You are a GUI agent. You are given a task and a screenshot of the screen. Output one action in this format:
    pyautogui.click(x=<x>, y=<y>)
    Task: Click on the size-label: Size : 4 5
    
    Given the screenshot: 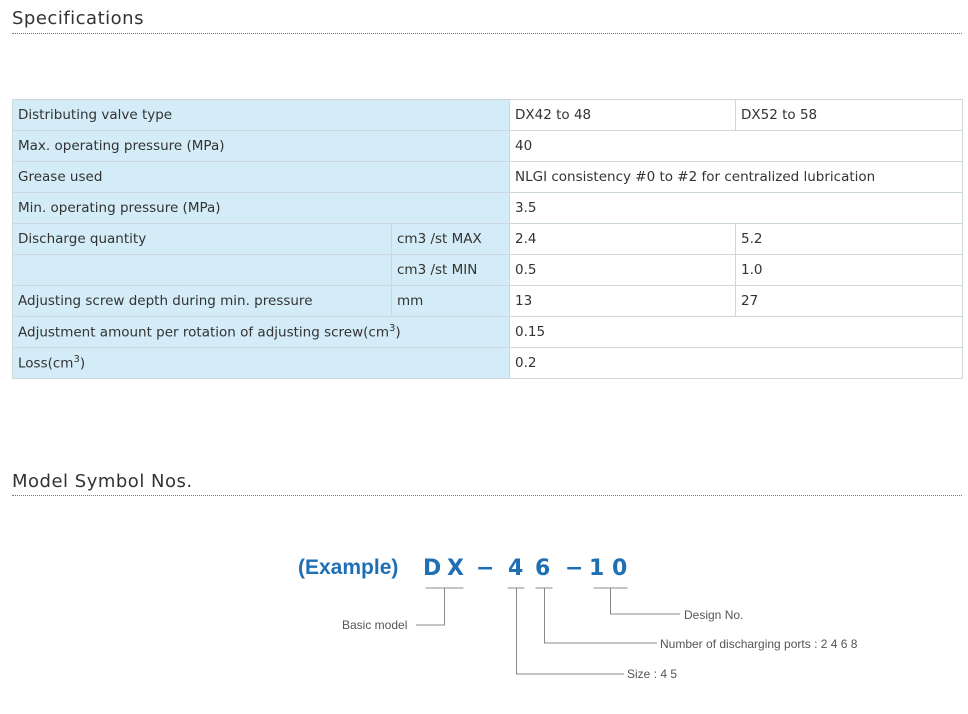 What is the action you would take?
    pyautogui.click(x=652, y=674)
    